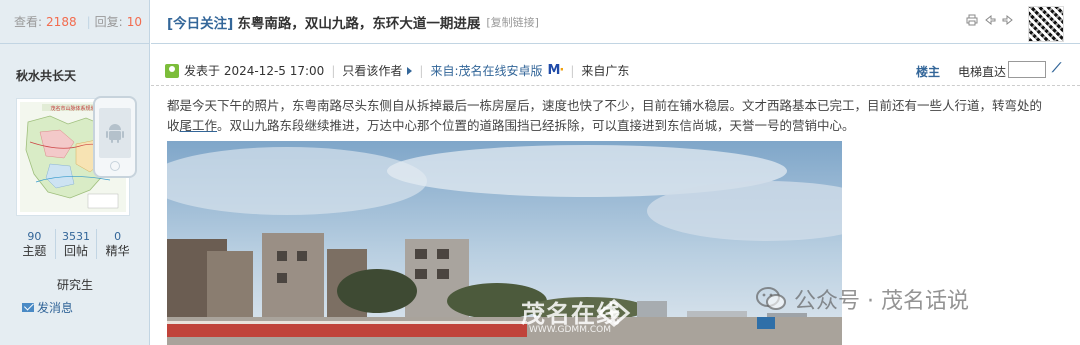 Image resolution: width=1080 pixels, height=345 pixels. I want to click on online-status-icon, so click(172, 70).